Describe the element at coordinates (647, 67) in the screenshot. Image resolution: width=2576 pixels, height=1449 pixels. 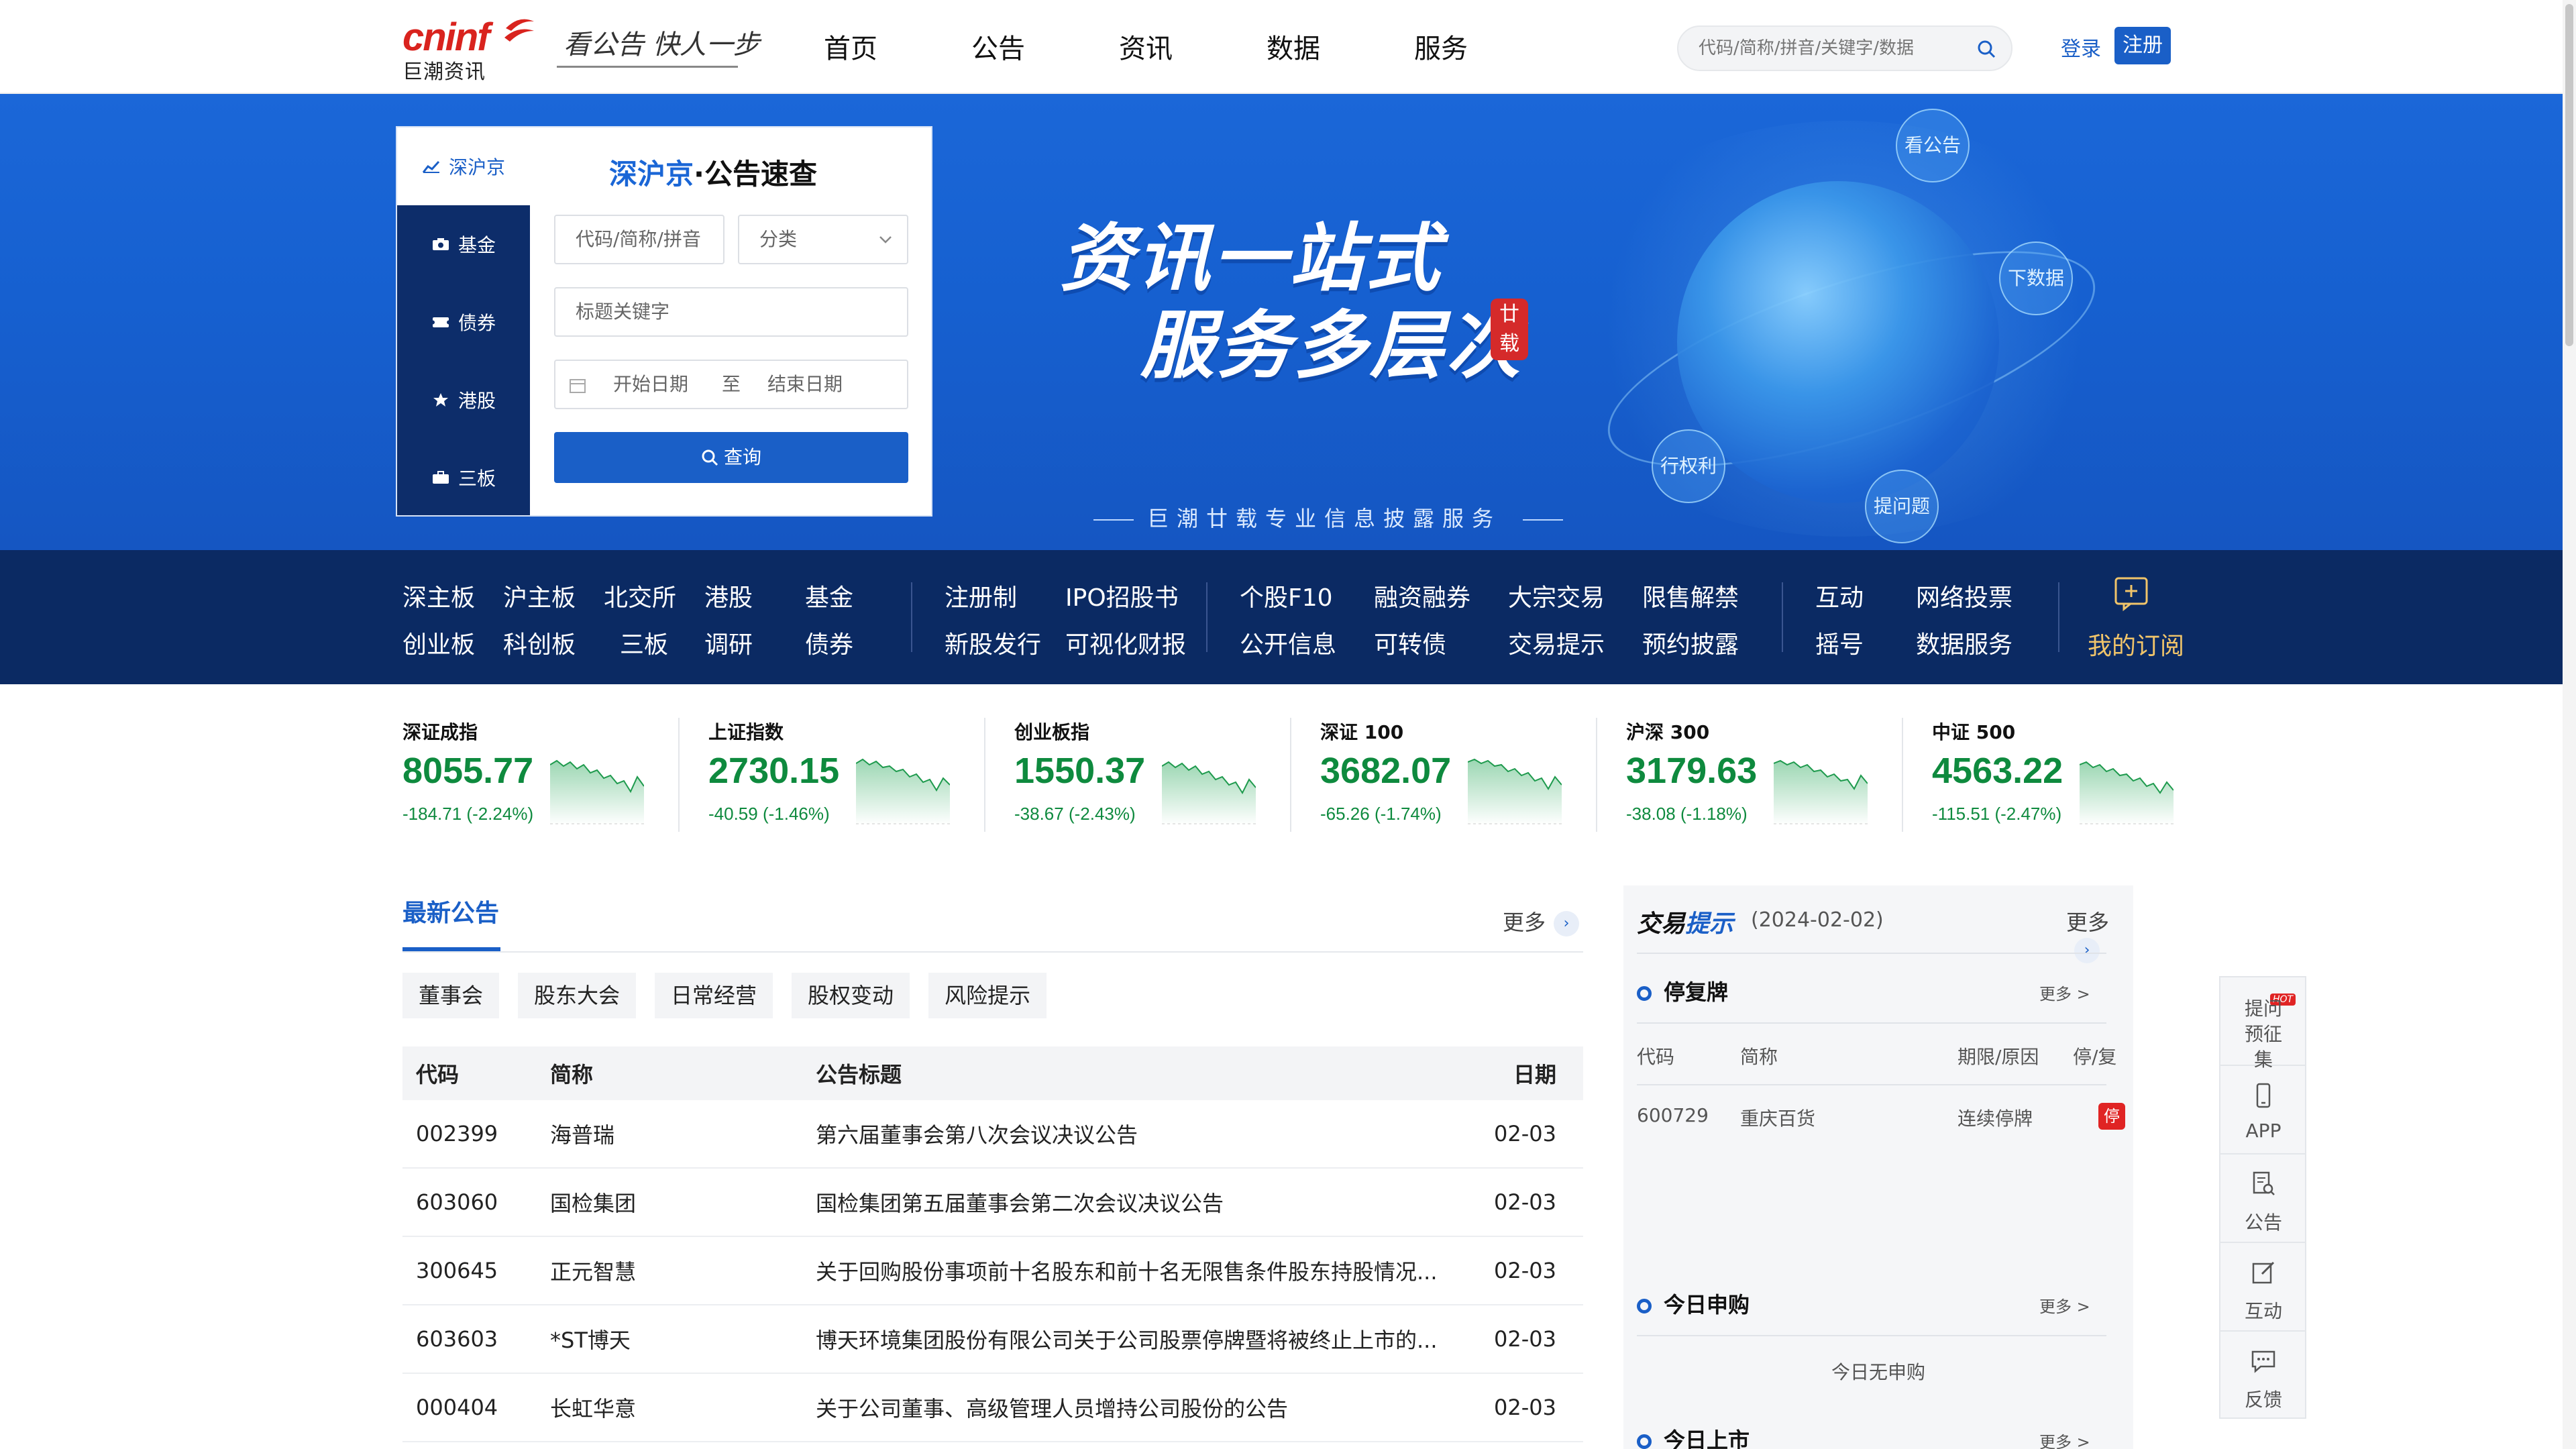
I see `slogan-underline` at that location.